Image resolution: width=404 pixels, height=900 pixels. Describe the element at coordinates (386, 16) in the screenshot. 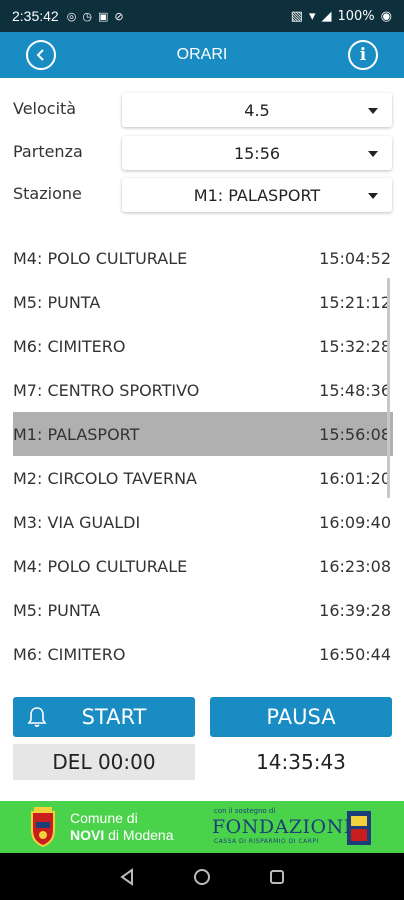

I see `battery-icon: ◉` at that location.